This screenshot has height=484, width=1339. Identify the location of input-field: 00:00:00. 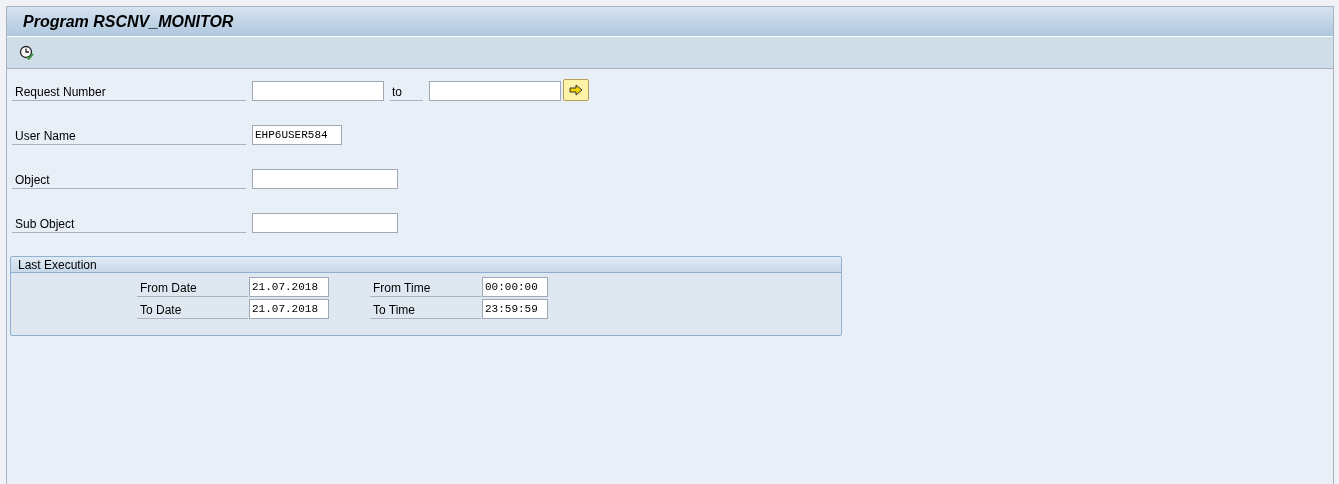
(515, 287).